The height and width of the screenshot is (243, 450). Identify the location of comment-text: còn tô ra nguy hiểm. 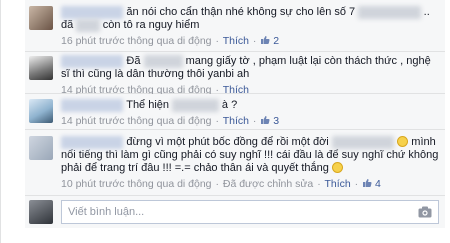
(151, 25).